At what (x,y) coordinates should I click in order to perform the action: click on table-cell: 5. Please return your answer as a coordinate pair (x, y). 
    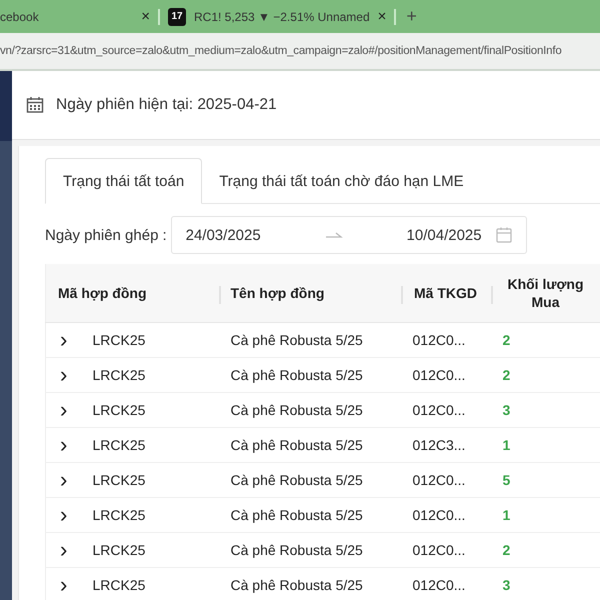
    Looking at the image, I should click on (545, 480).